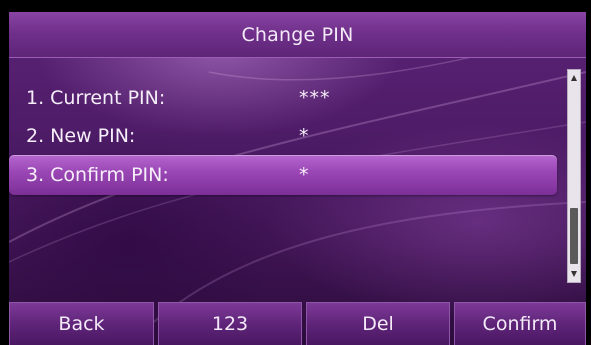 The image size is (591, 345). Describe the element at coordinates (283, 136) in the screenshot. I see `new-pin-row: 2. New PIN: *` at that location.